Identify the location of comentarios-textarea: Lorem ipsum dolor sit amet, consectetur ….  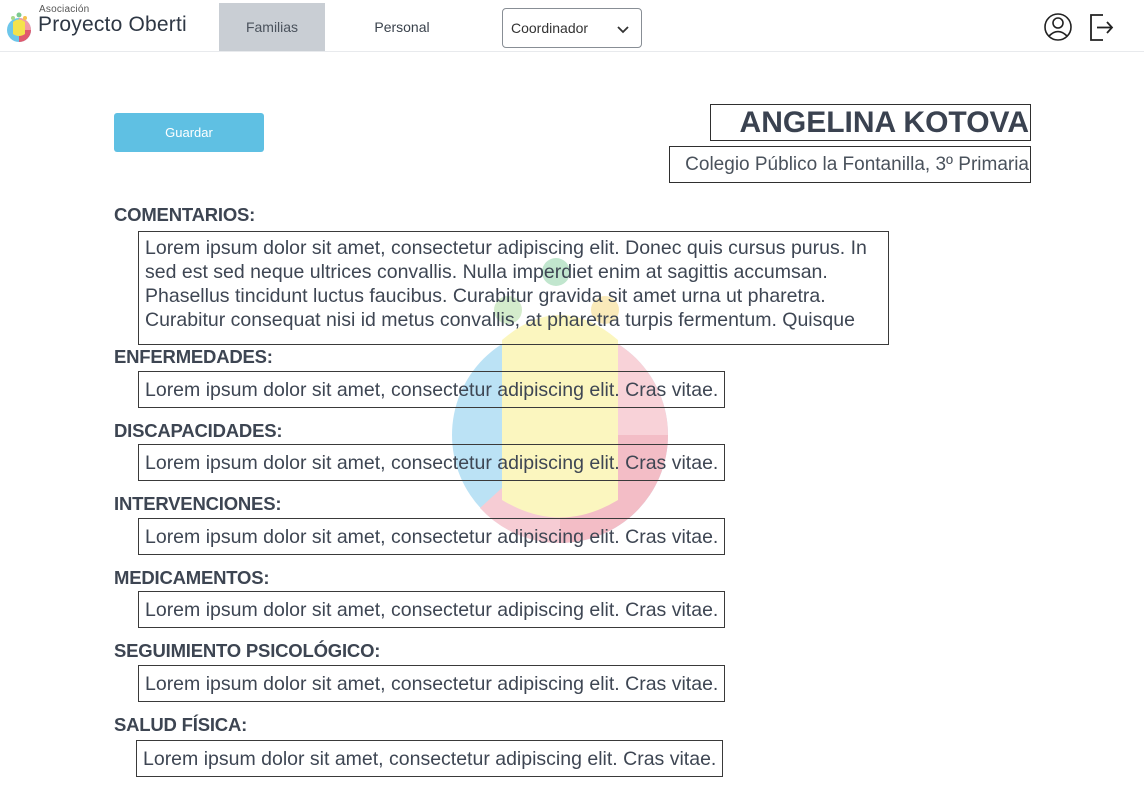
(513, 288).